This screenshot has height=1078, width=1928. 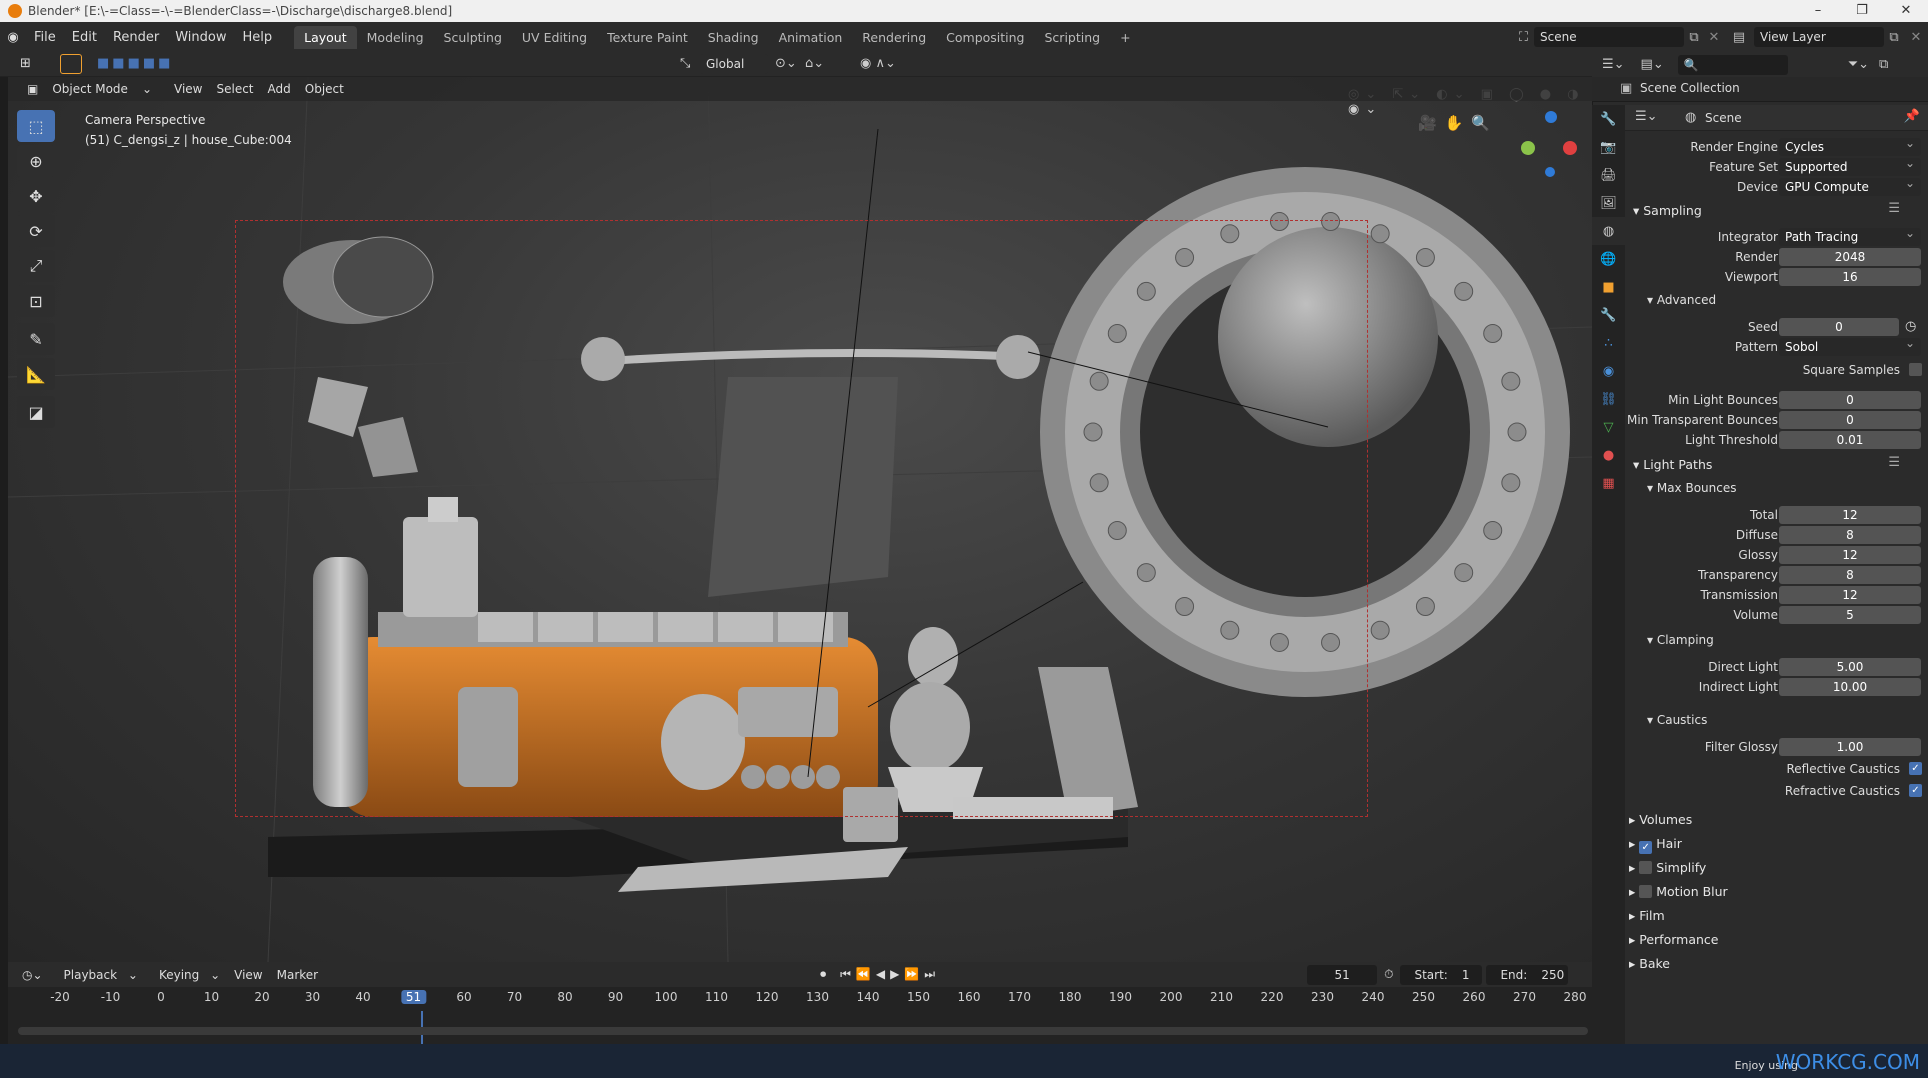 What do you see at coordinates (1850, 515) in the screenshot?
I see `total-bounces-field: 12` at bounding box center [1850, 515].